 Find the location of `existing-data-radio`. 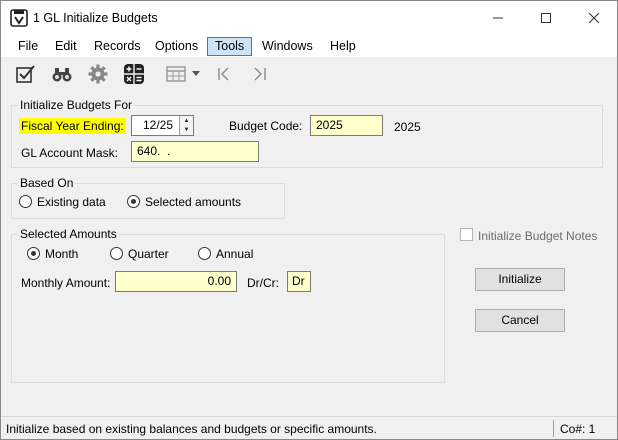

existing-data-radio is located at coordinates (25, 201).